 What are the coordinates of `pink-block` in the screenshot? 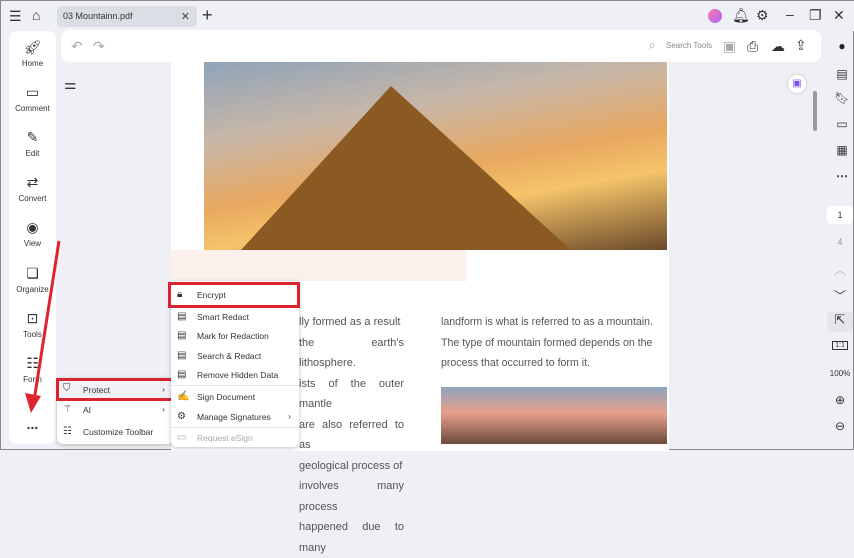 It's located at (319, 265).